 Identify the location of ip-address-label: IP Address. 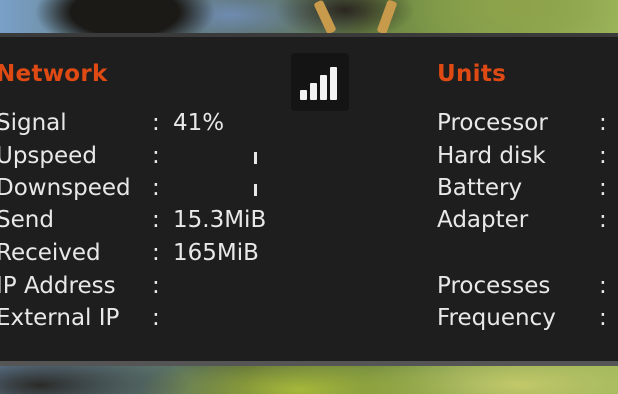
(58, 286).